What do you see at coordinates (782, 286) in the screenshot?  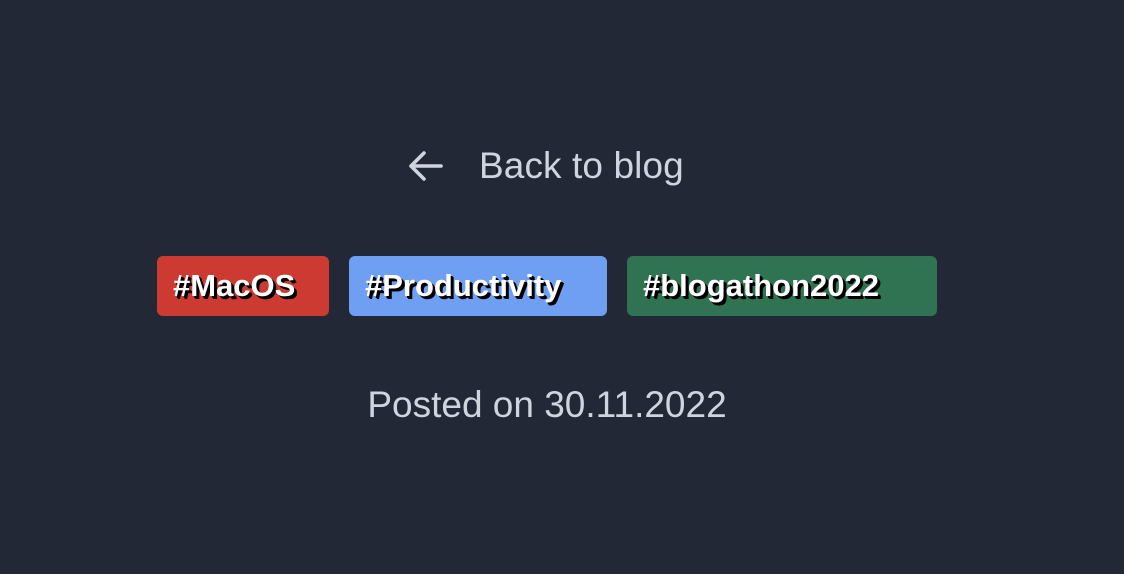 I see `tag-blogathon2022: #blogathon2022` at bounding box center [782, 286].